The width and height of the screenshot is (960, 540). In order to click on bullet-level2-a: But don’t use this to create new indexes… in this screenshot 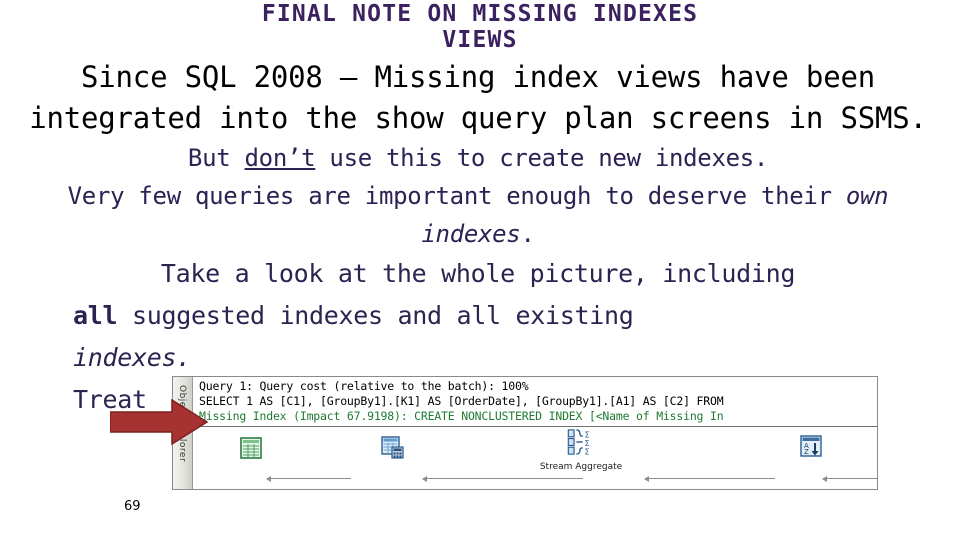, I will do `click(478, 158)`.